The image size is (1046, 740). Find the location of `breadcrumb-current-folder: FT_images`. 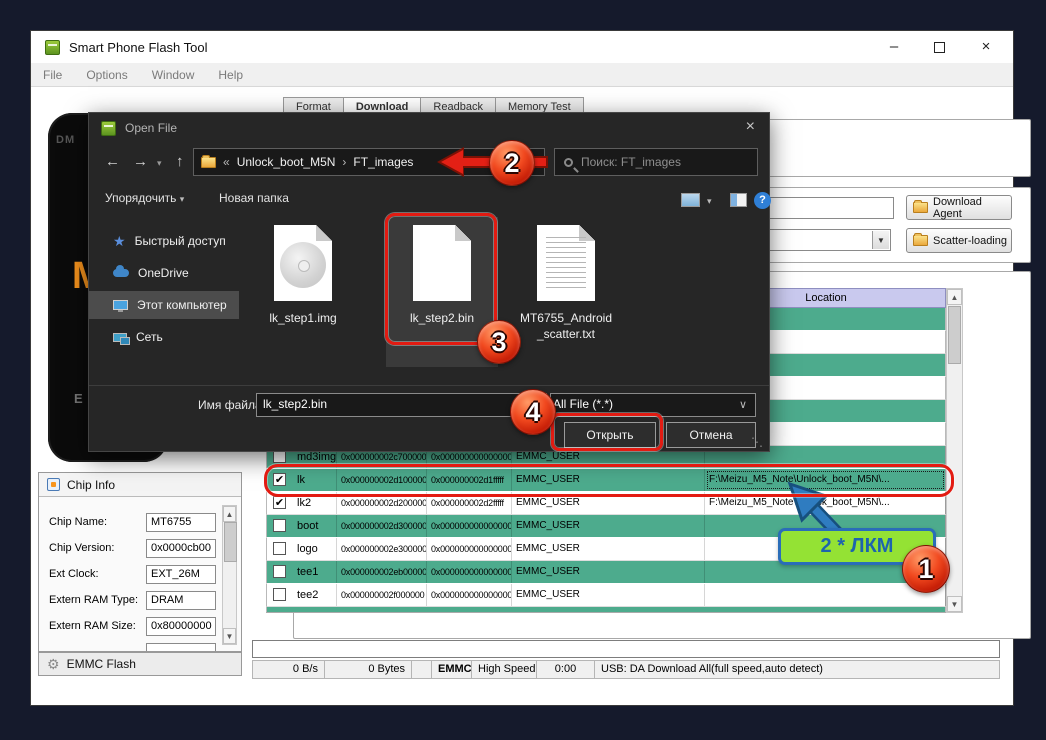

breadcrumb-current-folder: FT_images is located at coordinates (383, 162).